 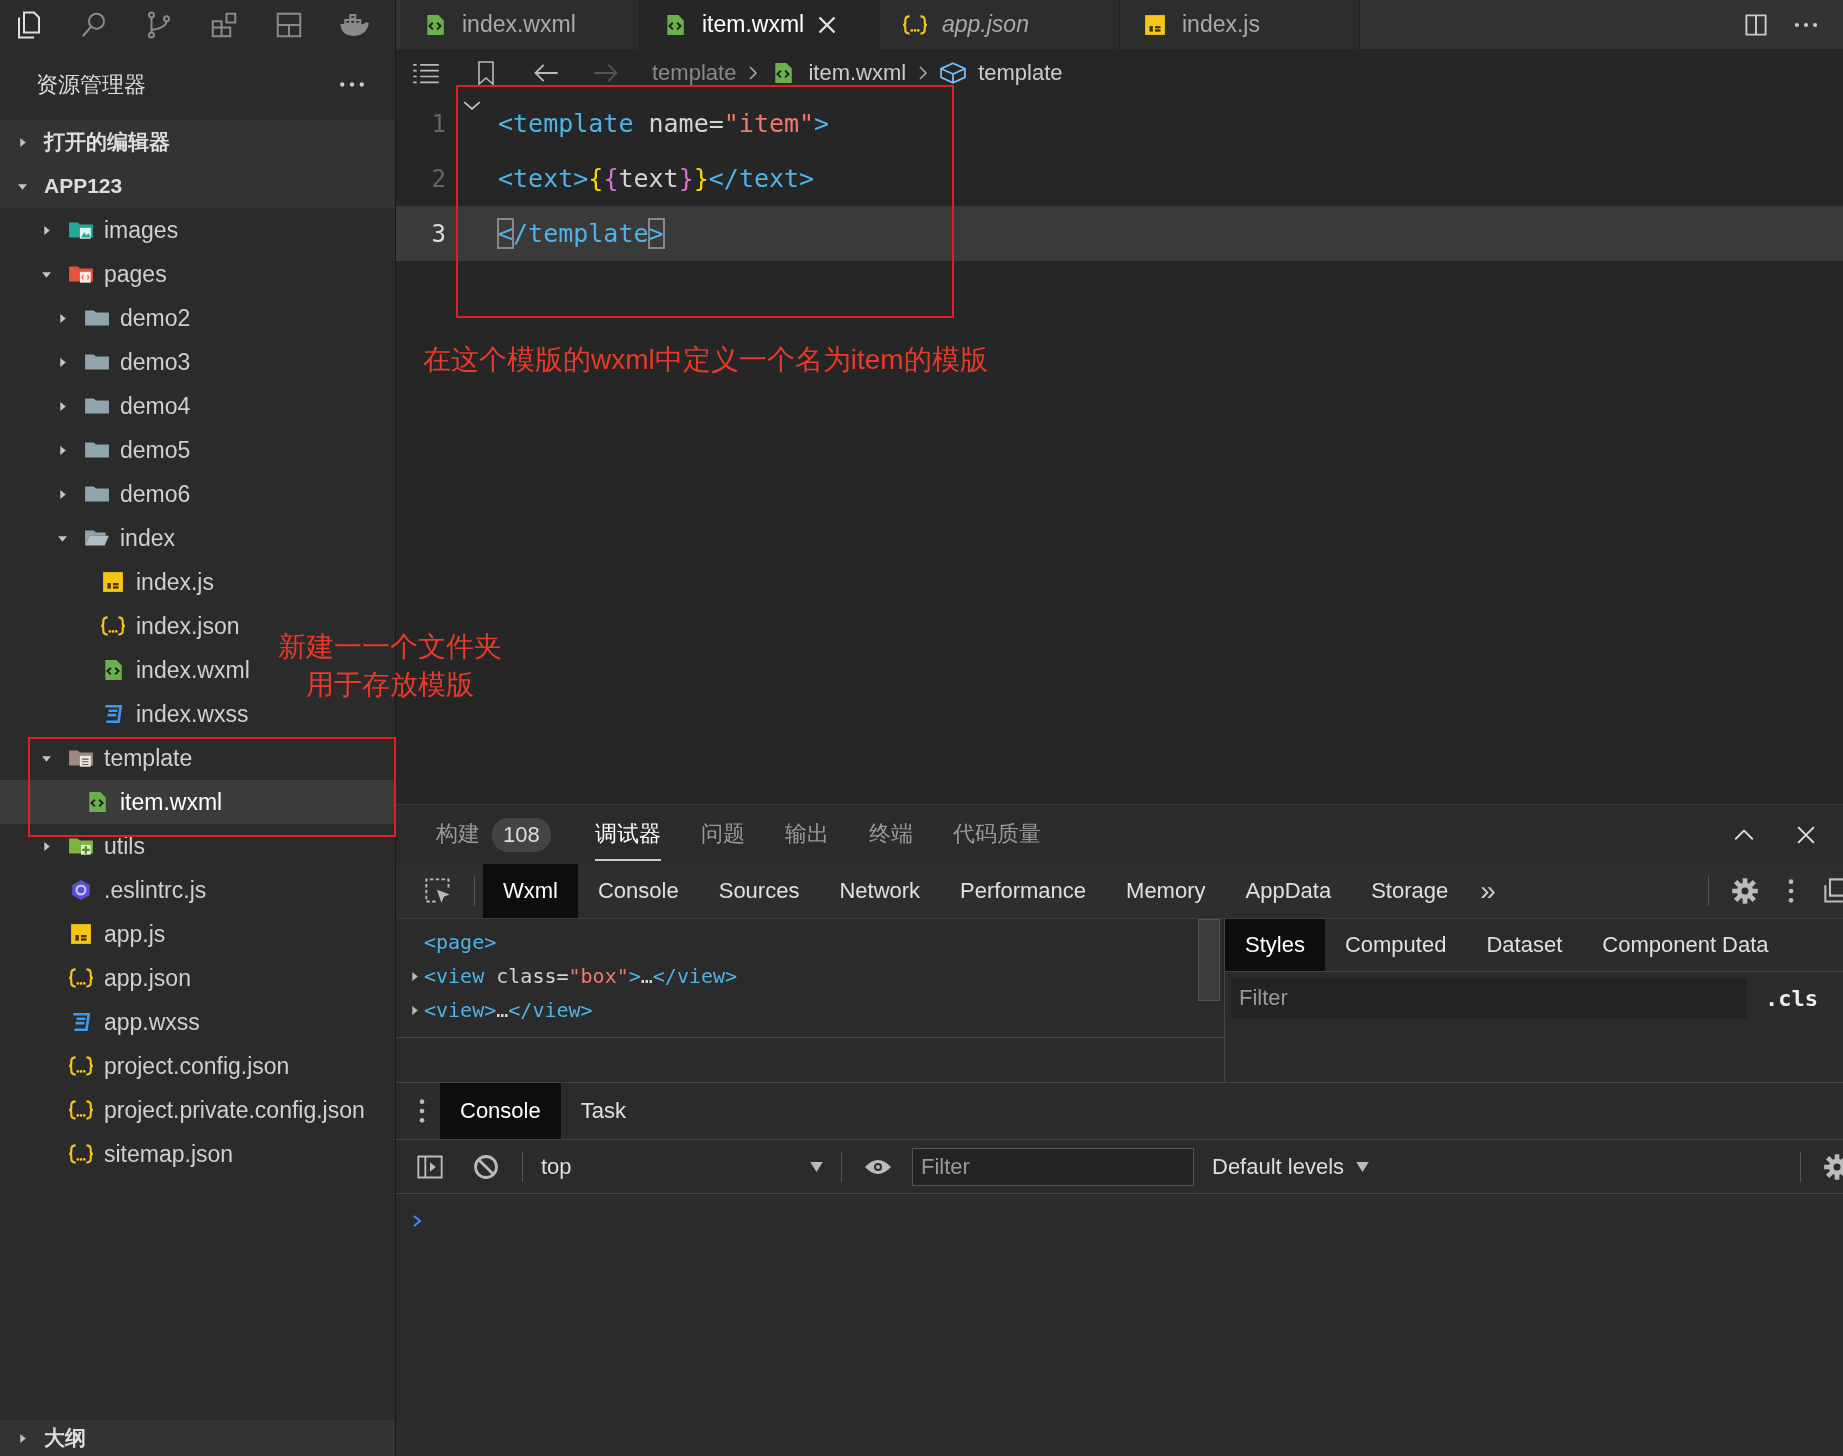 I want to click on file-tree-item: demo2, so click(x=120, y=318).